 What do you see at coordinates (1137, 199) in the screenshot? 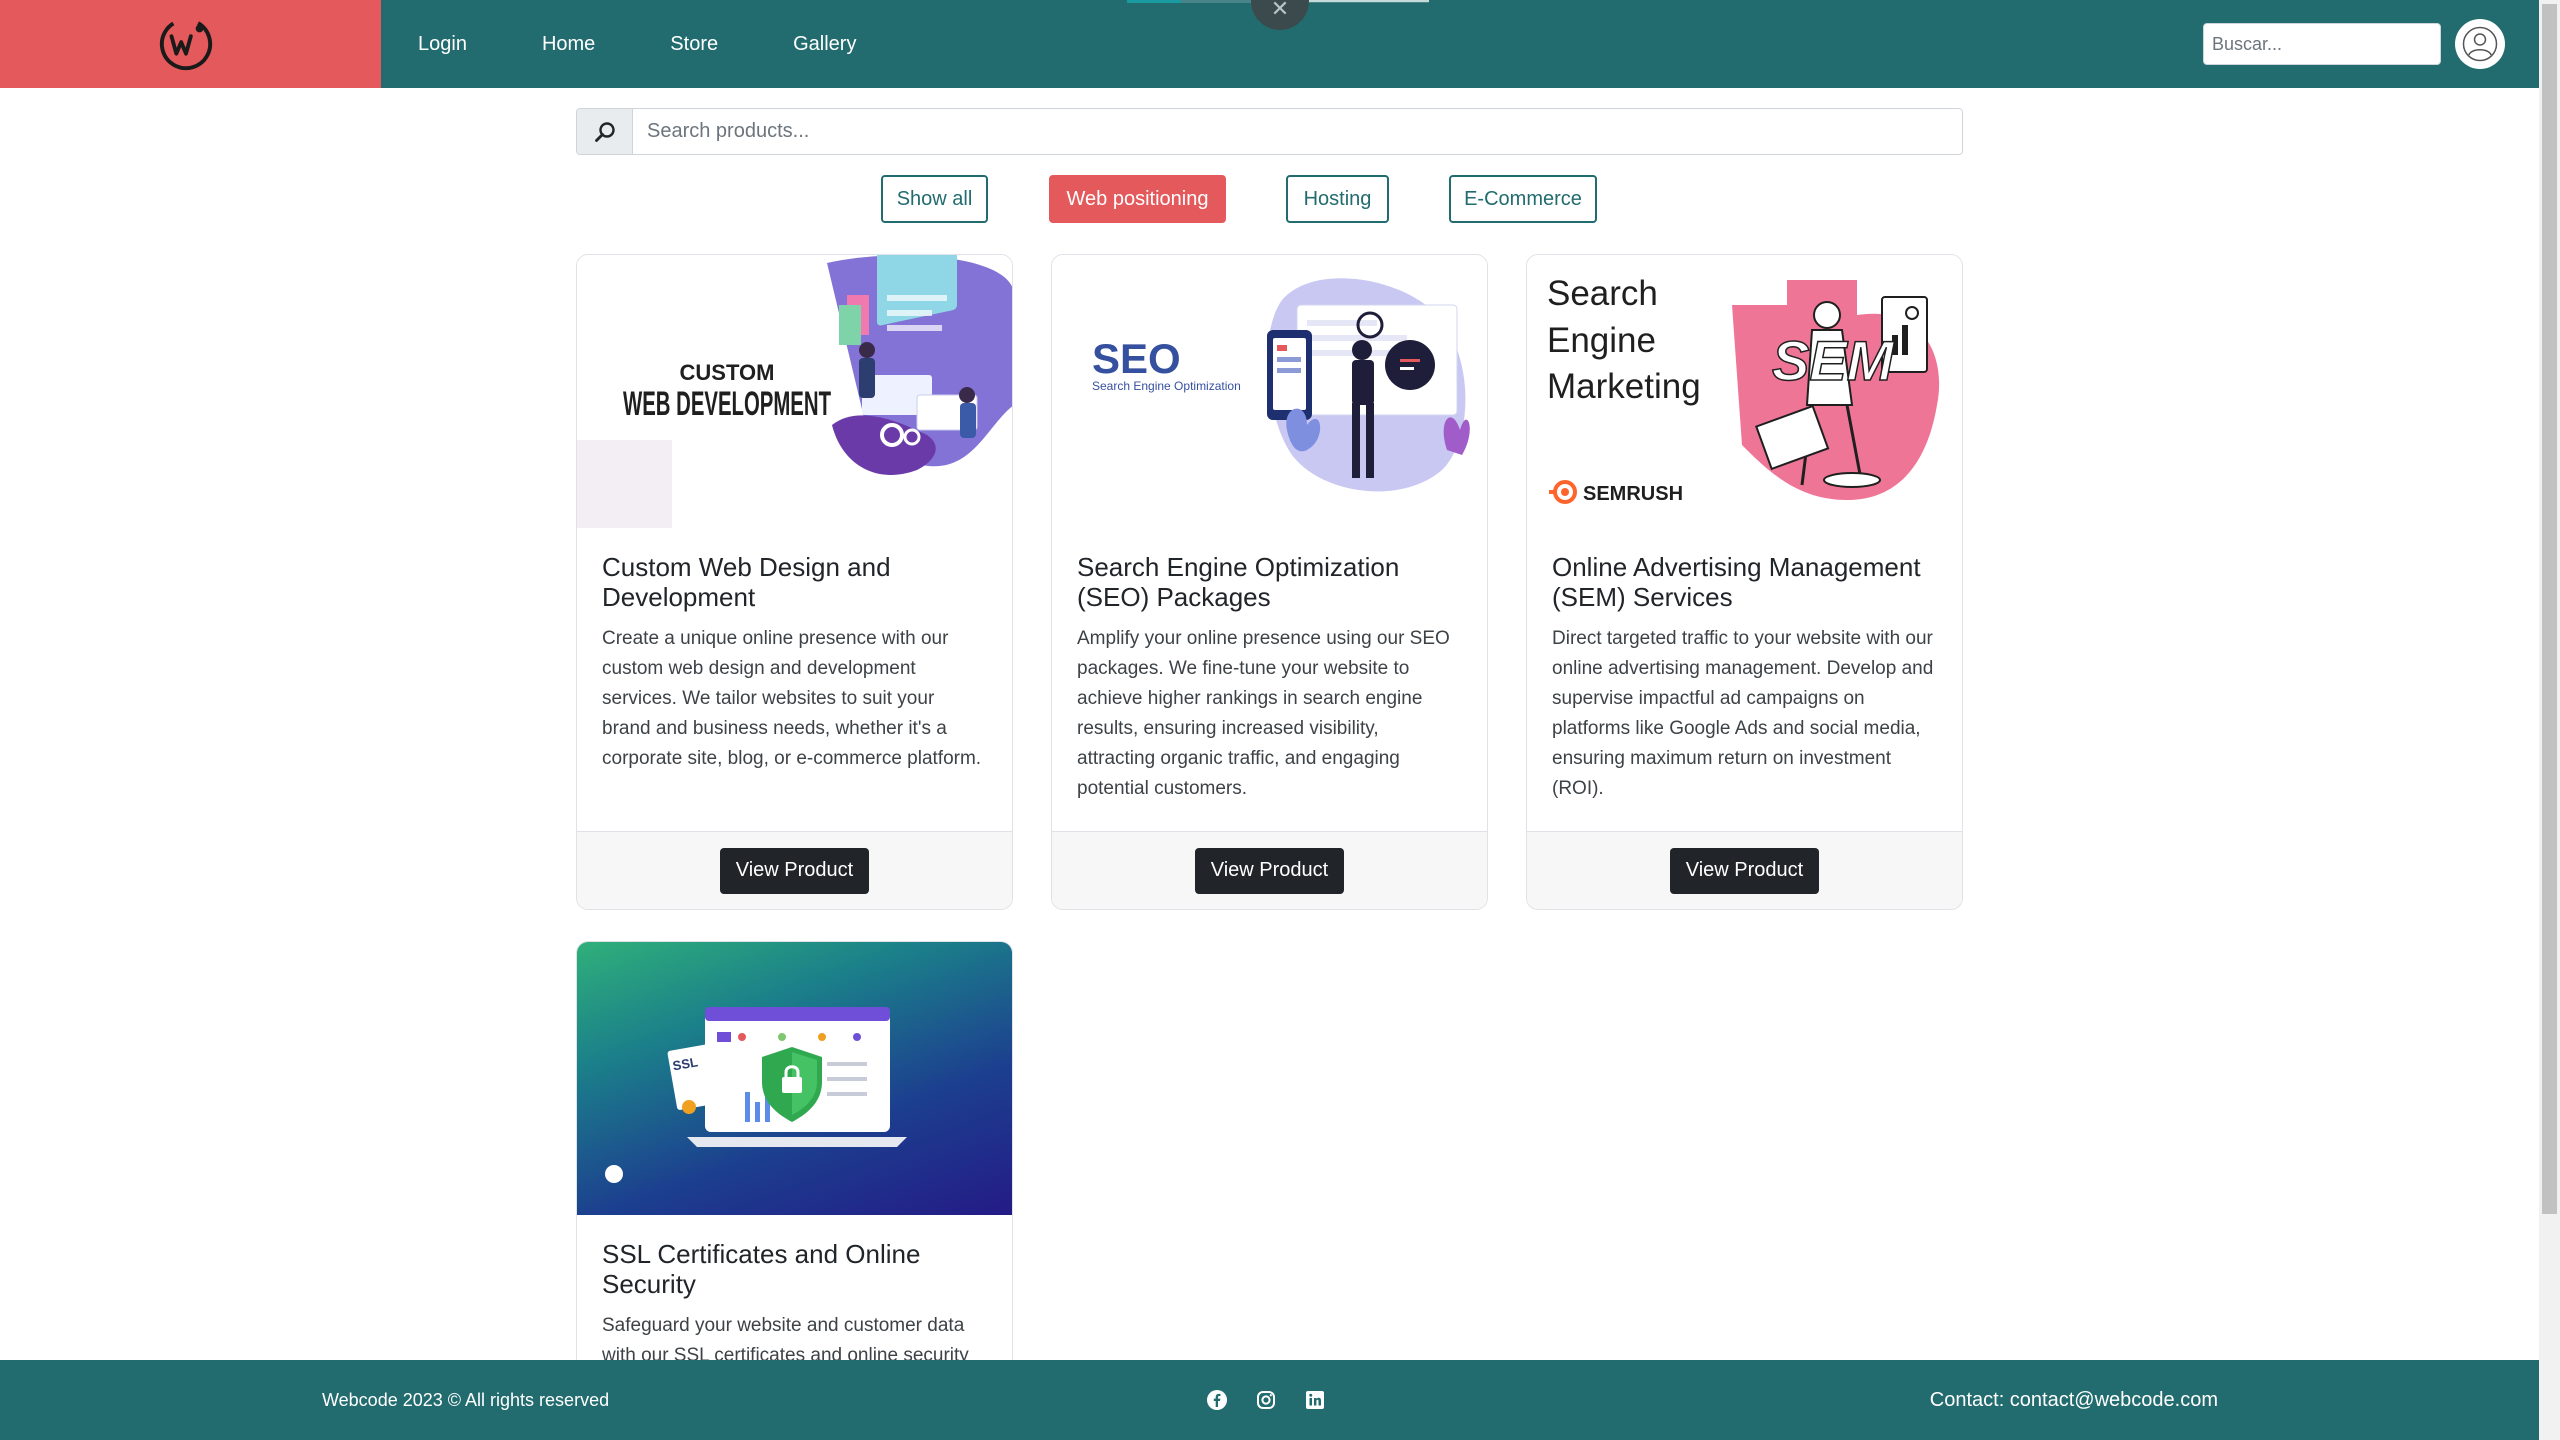
I see `filter-web-positioning: Web positioning` at bounding box center [1137, 199].